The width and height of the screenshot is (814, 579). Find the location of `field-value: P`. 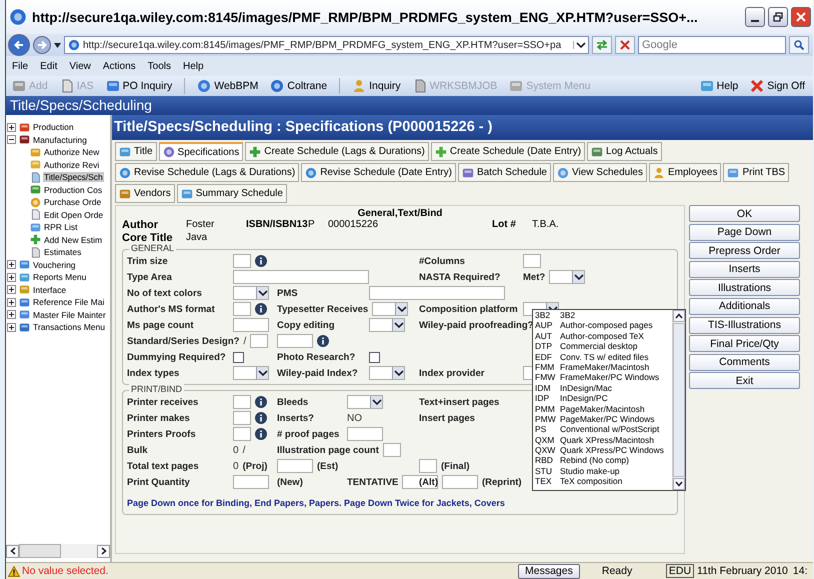

field-value: P is located at coordinates (312, 225).